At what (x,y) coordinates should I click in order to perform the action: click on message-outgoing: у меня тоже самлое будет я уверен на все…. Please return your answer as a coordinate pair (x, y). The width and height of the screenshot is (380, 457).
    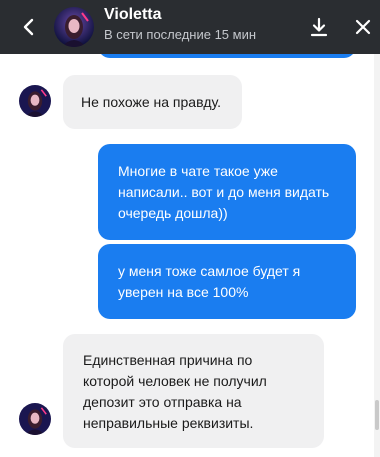
    Looking at the image, I should click on (227, 281).